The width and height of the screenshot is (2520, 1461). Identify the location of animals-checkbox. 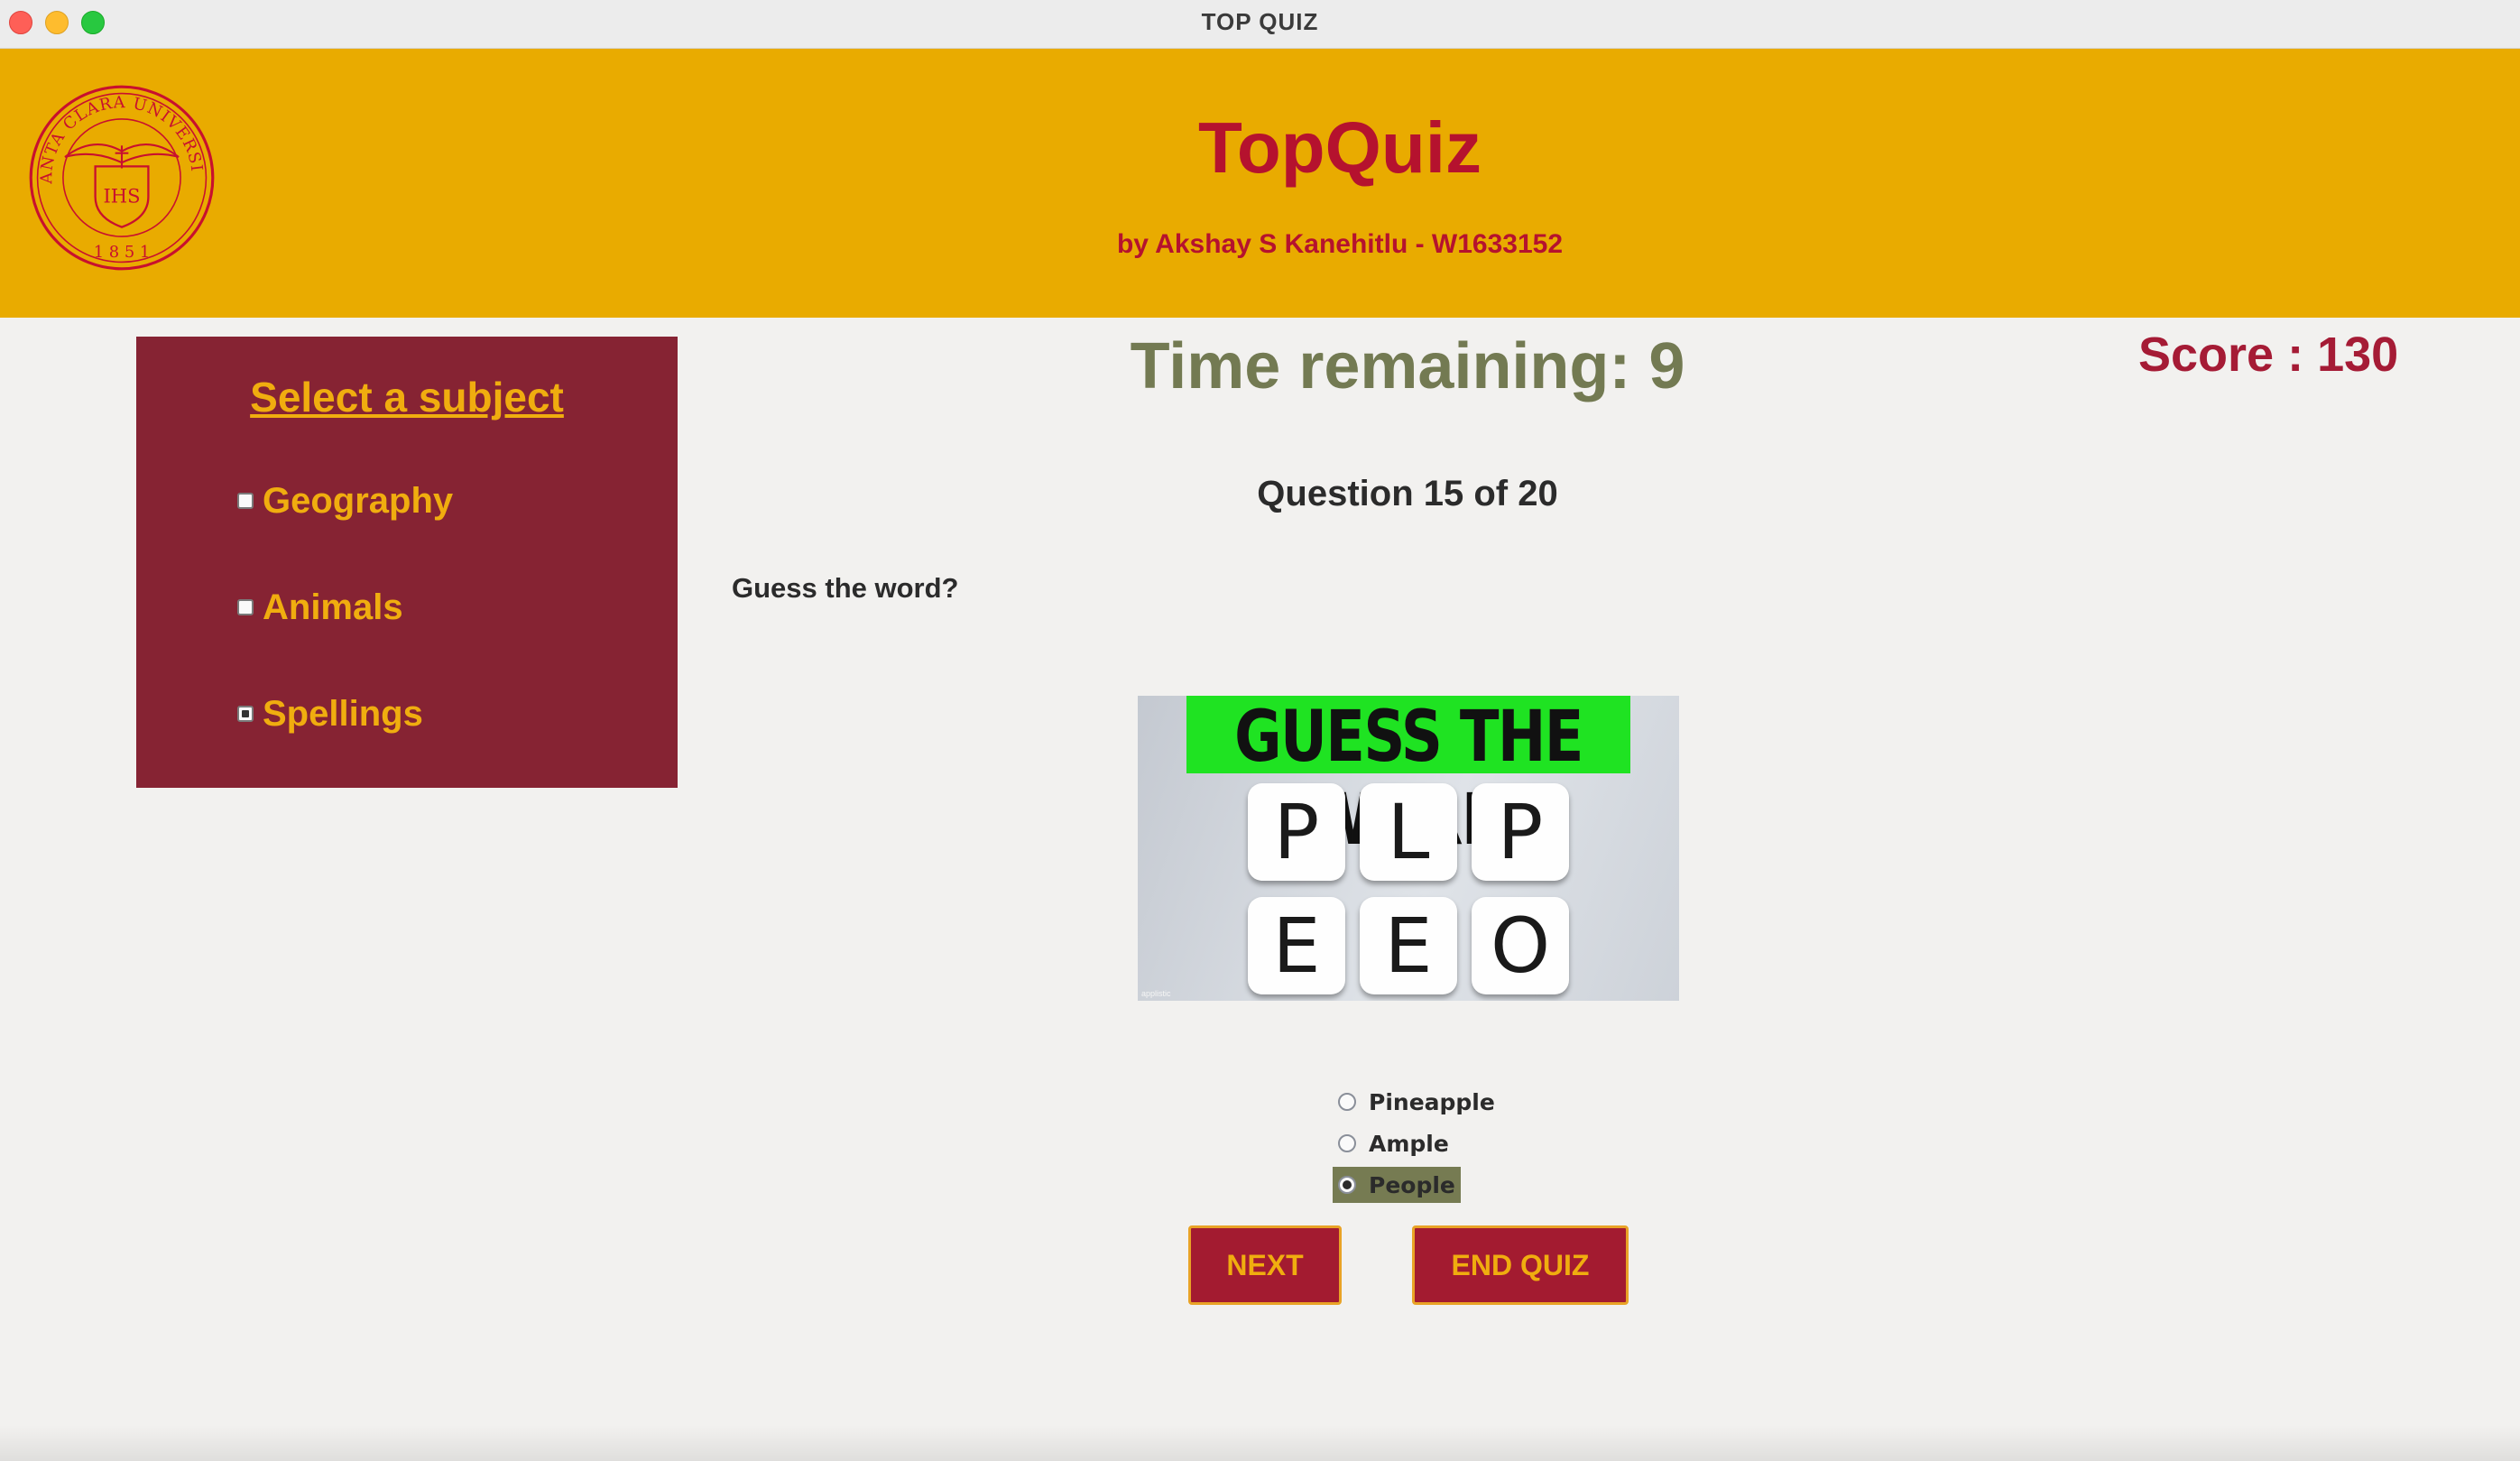
(245, 607).